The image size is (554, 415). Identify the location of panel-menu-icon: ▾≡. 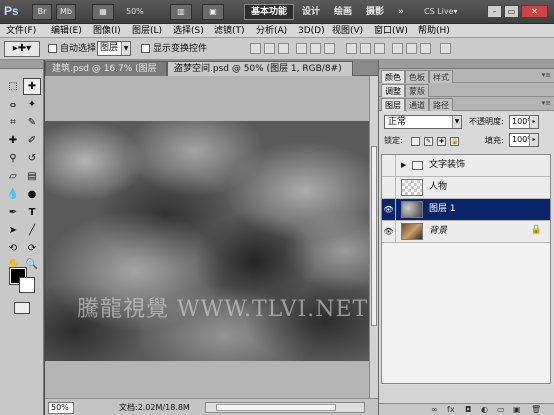
(546, 75).